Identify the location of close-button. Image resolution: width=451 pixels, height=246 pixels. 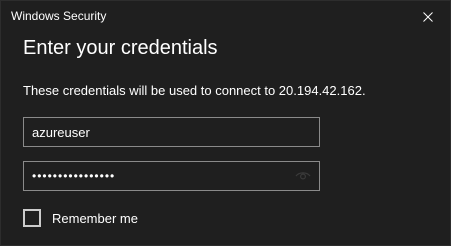
(428, 17).